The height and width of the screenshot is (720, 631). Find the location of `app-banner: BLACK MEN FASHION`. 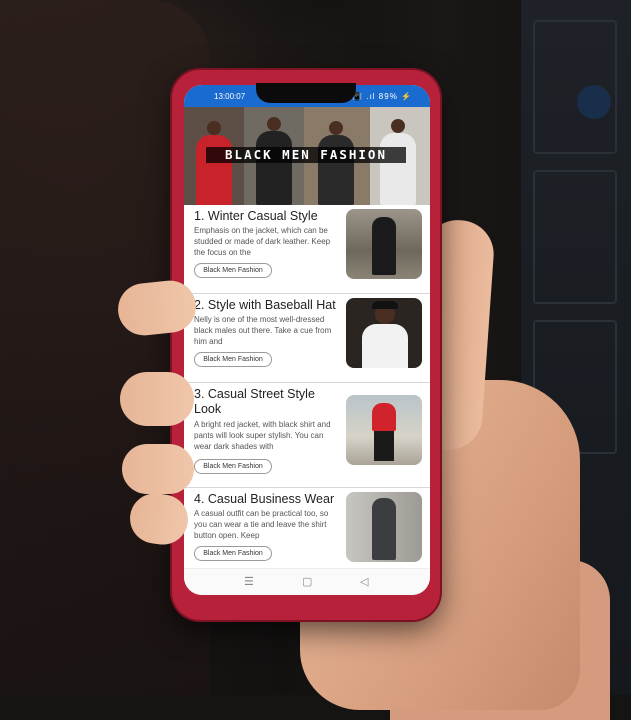

app-banner: BLACK MEN FASHION is located at coordinates (307, 156).